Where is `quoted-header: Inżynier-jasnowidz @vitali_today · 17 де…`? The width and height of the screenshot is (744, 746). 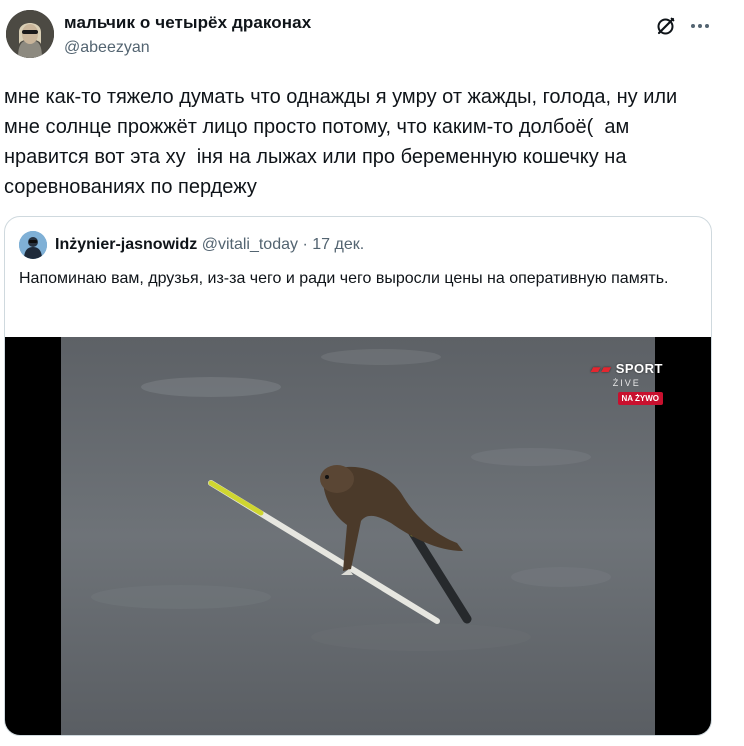 quoted-header: Inżynier-jasnowidz @vitali_today · 17 де… is located at coordinates (209, 245).